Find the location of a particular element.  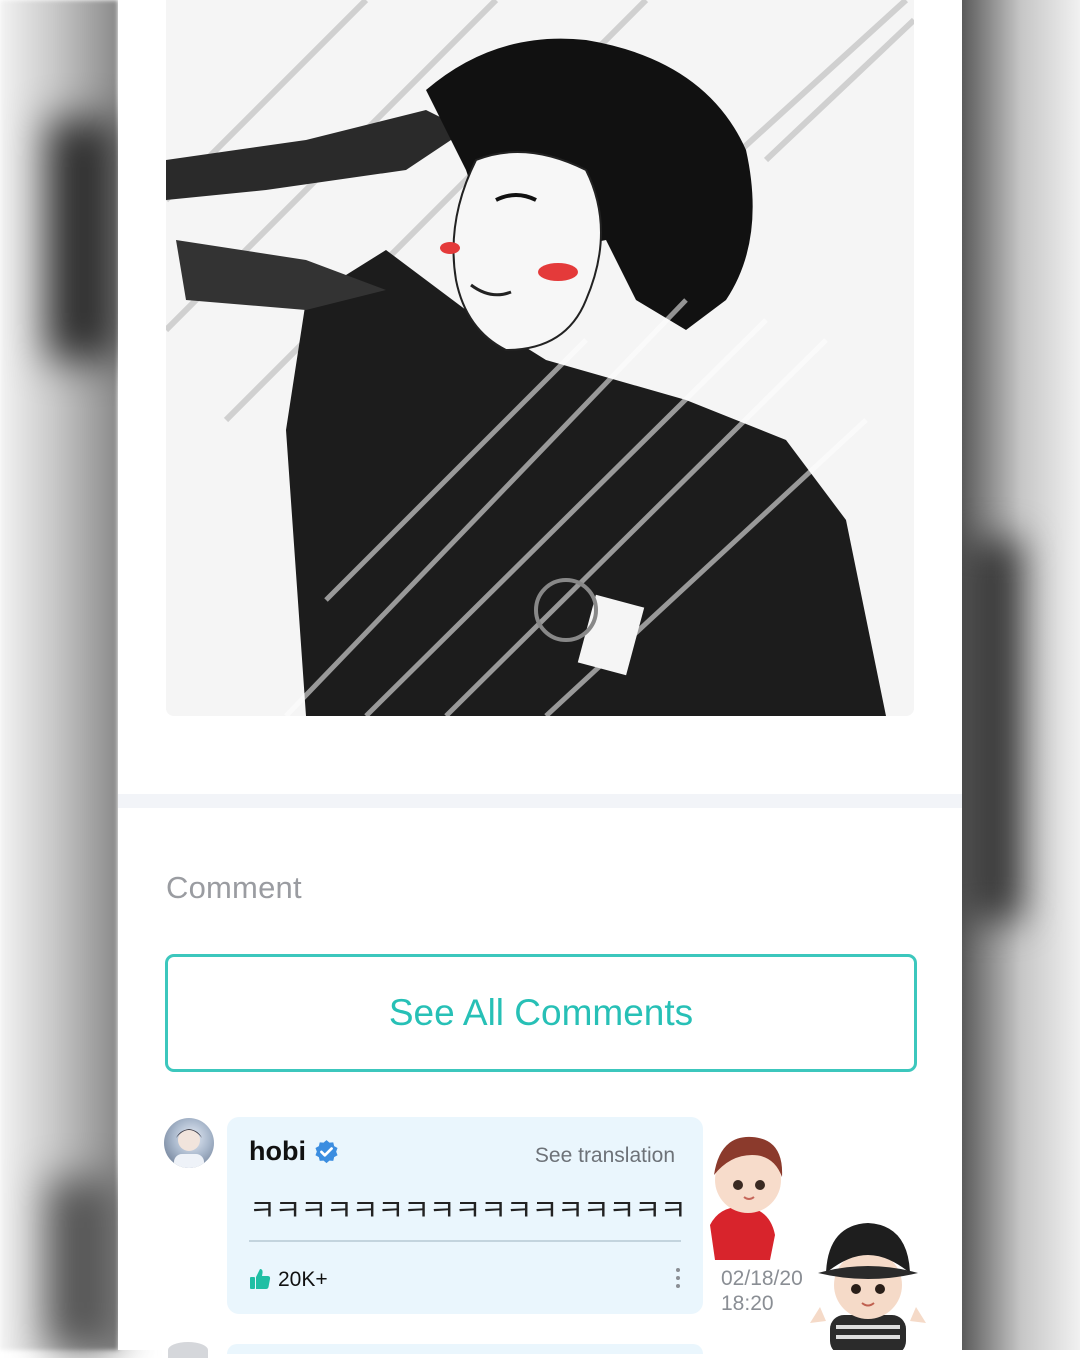

thumbs-up-icon is located at coordinates (260, 1279).